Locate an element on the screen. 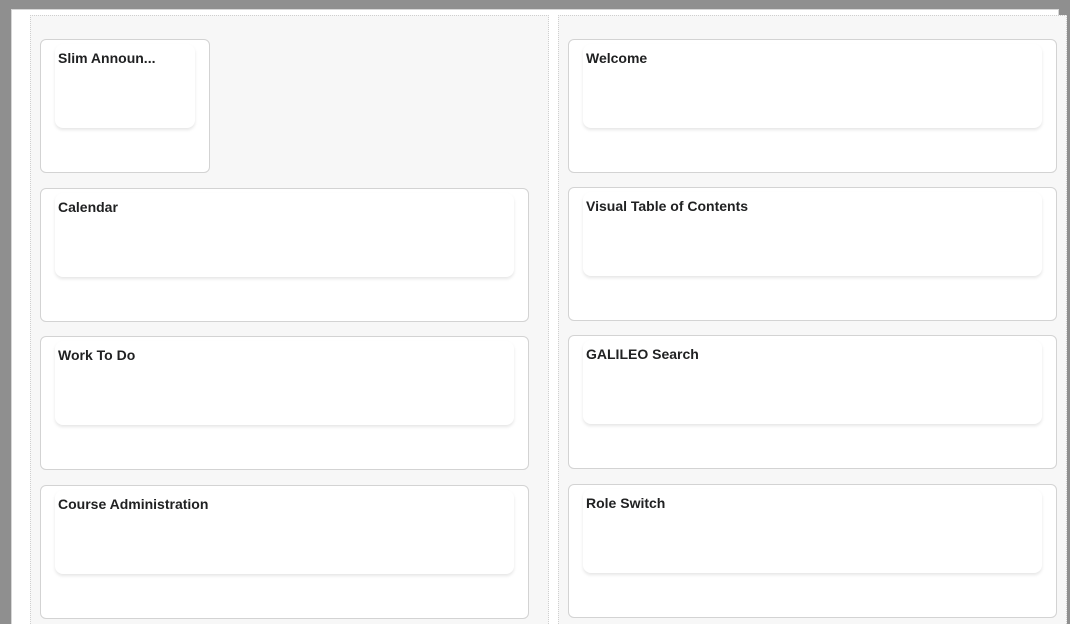 This screenshot has height=624, width=1070. widget-visual-table-of-contents: Visual Table of Contents is located at coordinates (812, 254).